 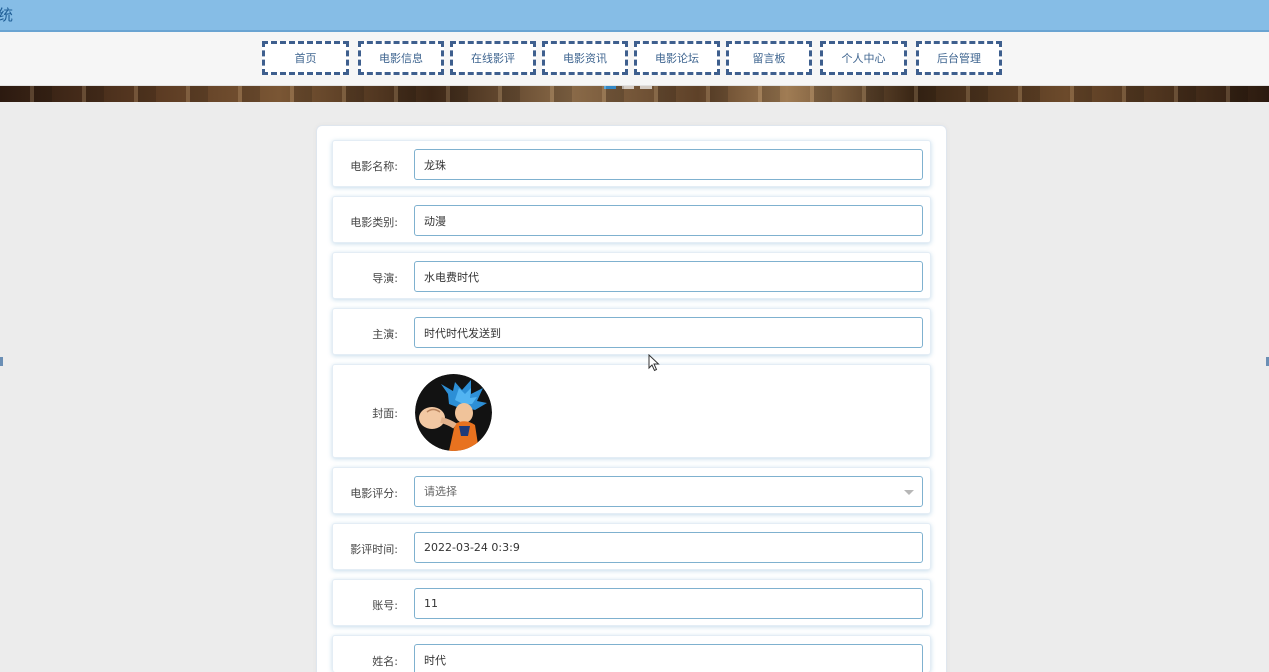 I want to click on anime-character-avatar-icon, so click(x=453, y=412).